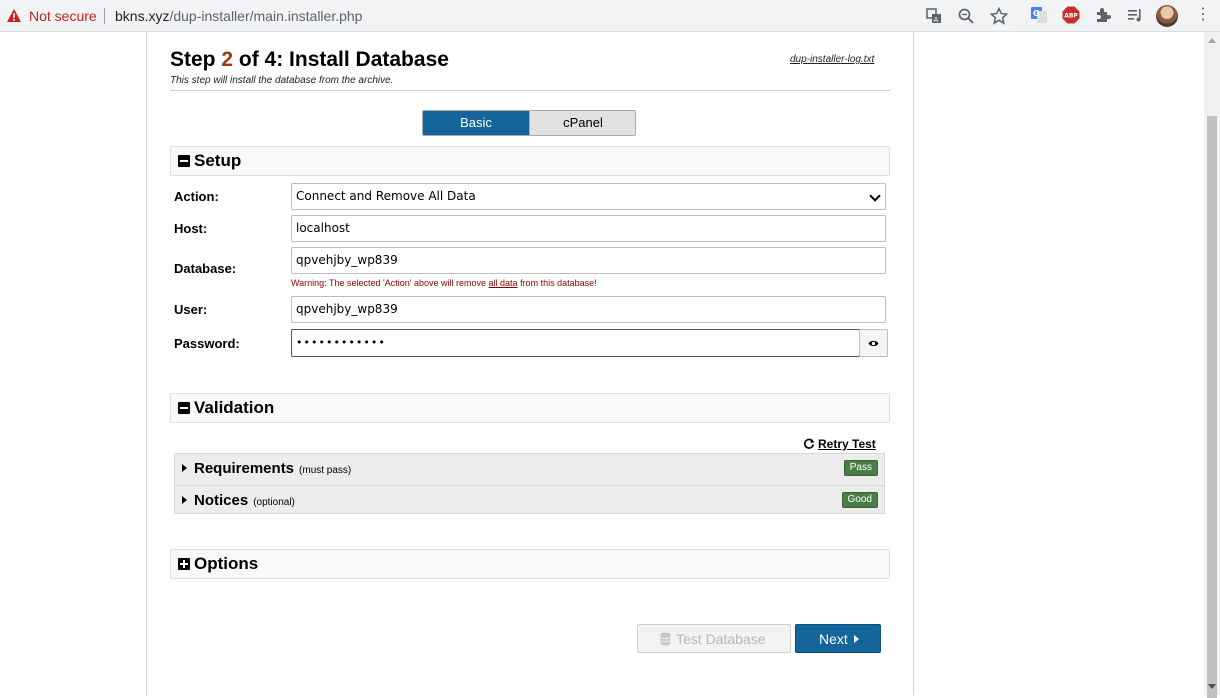  Describe the element at coordinates (191, 309) in the screenshot. I see `user-label: User:` at that location.